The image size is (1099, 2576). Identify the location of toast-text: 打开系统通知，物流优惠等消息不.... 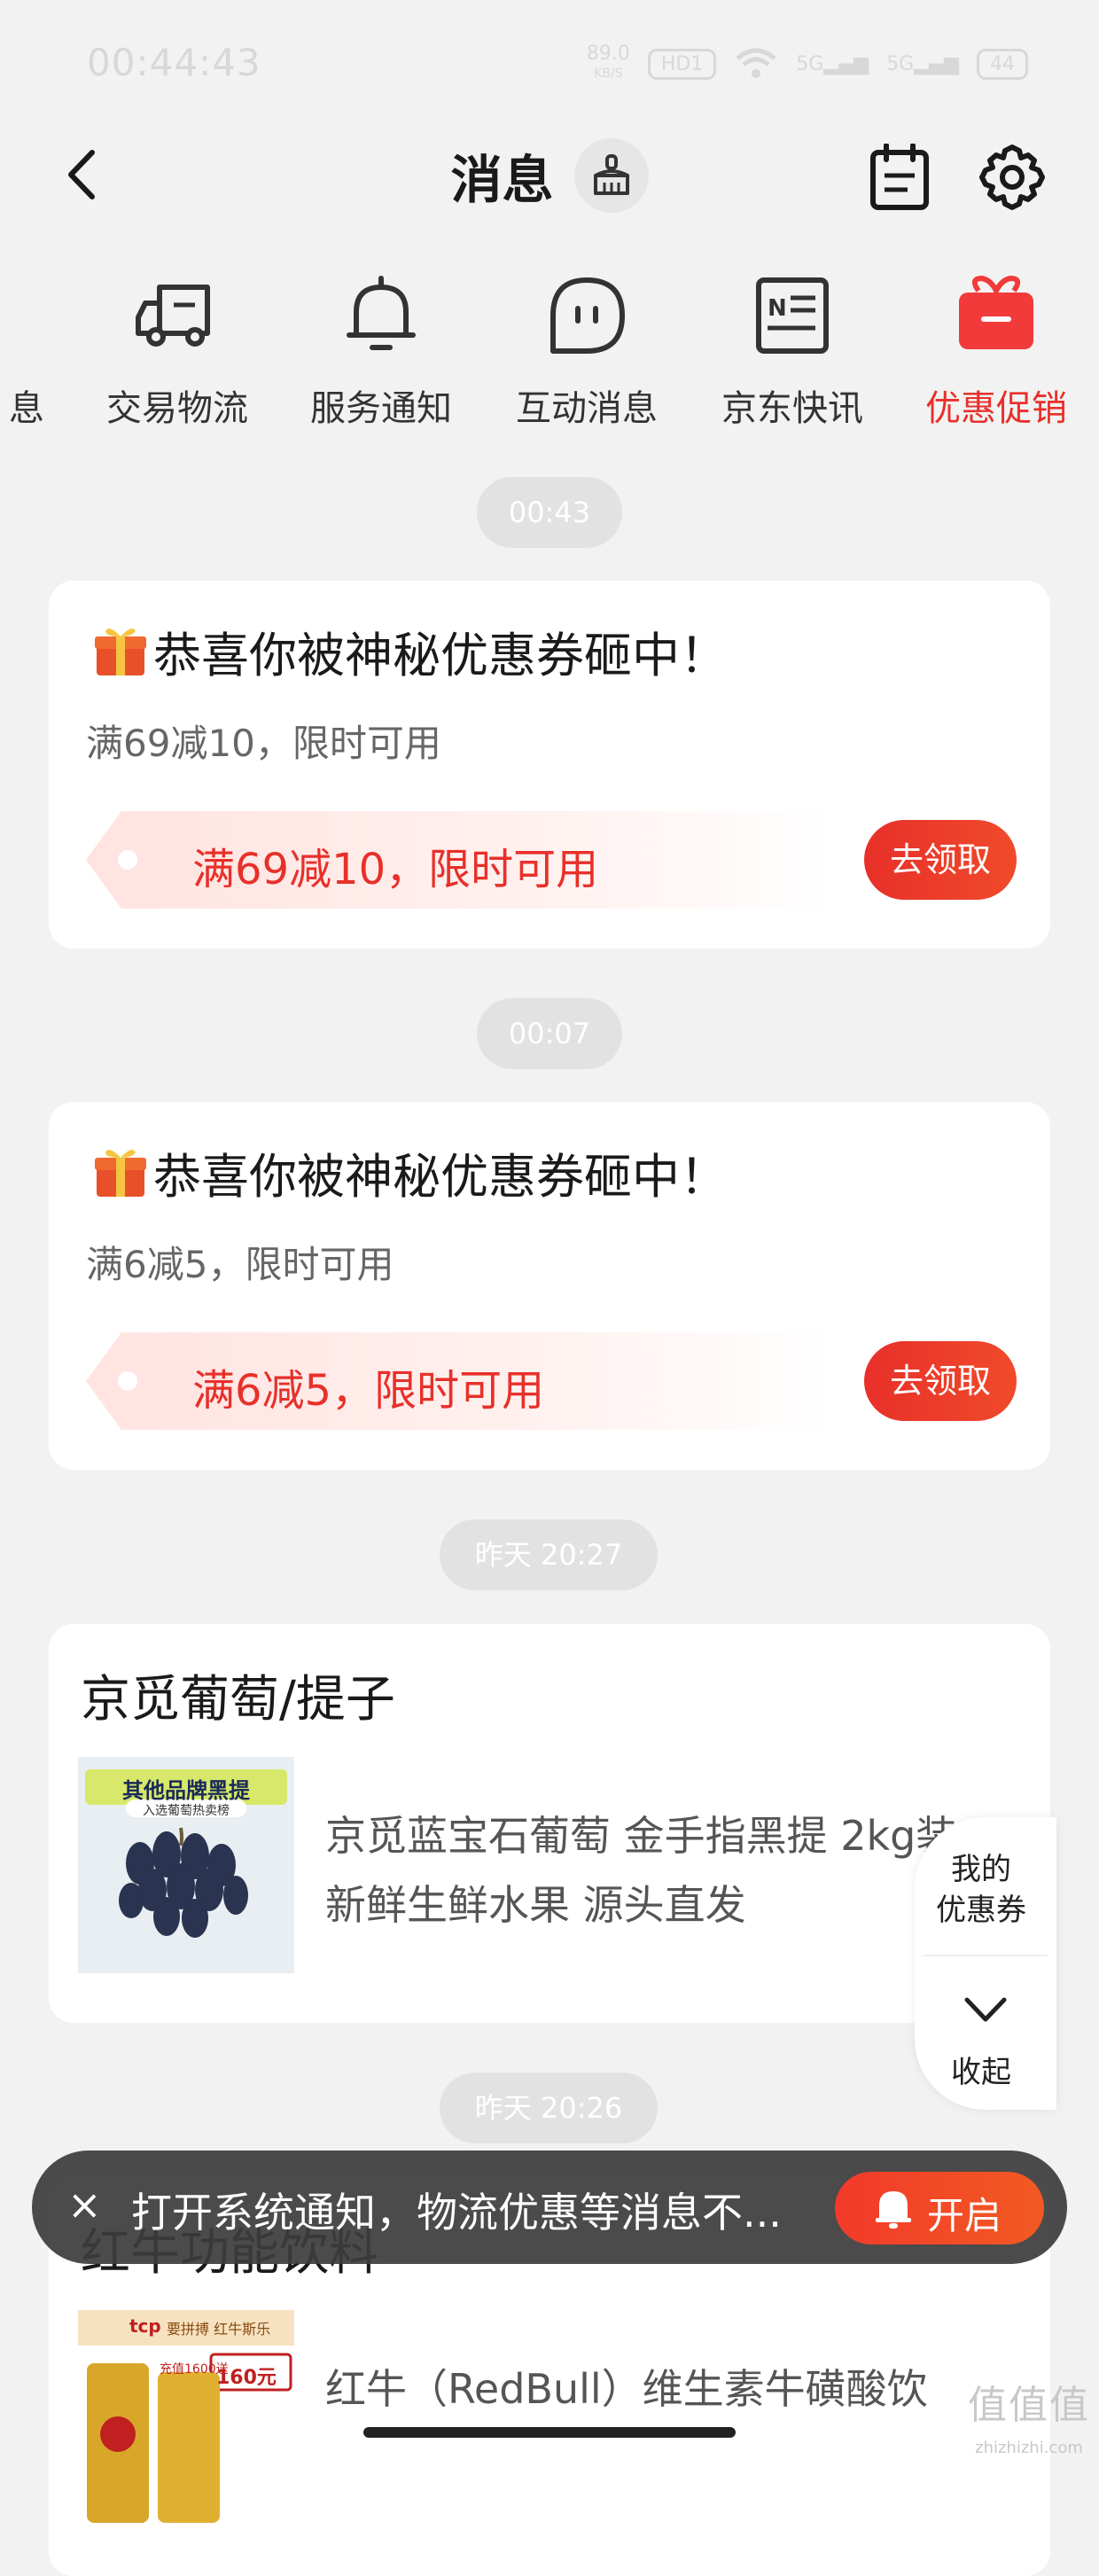
(456, 2212).